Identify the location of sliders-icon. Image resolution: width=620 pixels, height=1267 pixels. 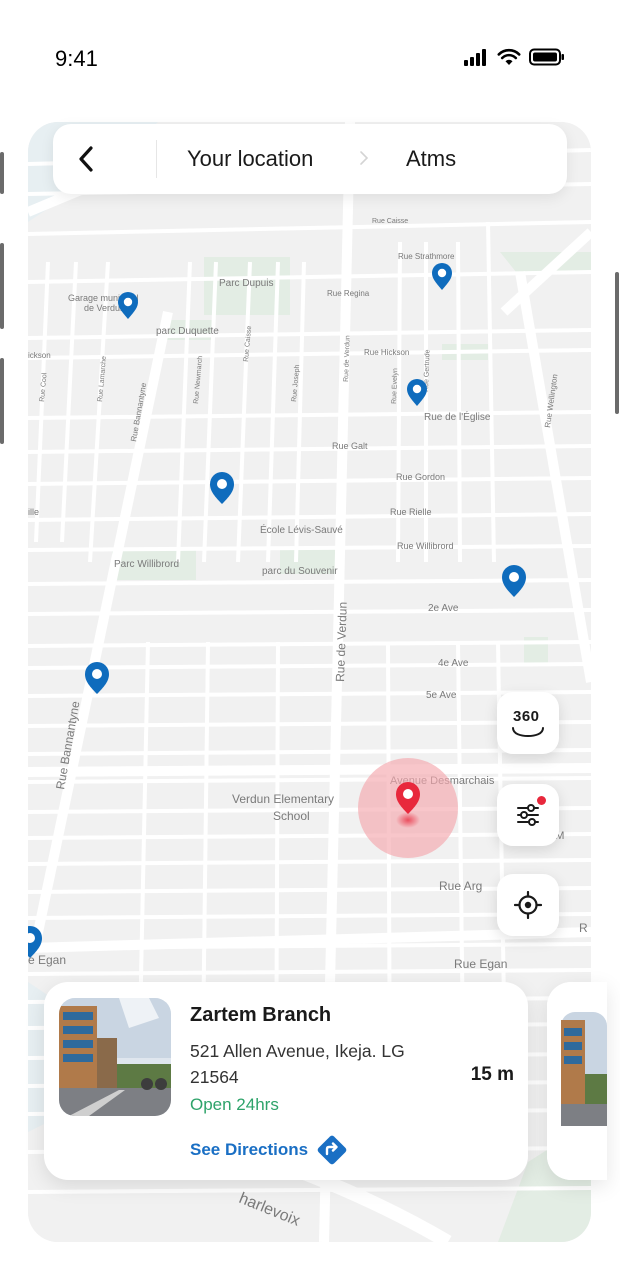
(528, 815).